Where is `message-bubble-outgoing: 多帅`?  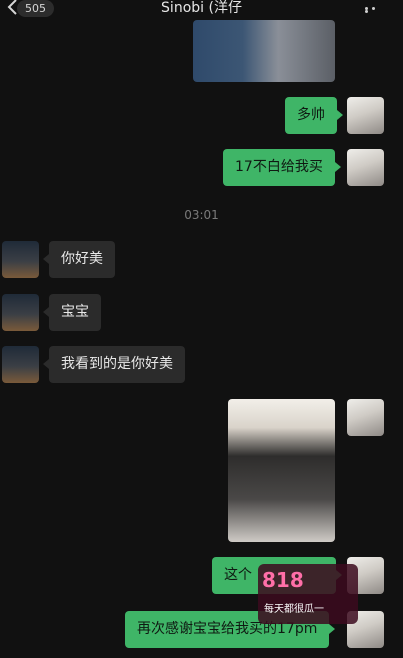 message-bubble-outgoing: 多帅 is located at coordinates (314, 115).